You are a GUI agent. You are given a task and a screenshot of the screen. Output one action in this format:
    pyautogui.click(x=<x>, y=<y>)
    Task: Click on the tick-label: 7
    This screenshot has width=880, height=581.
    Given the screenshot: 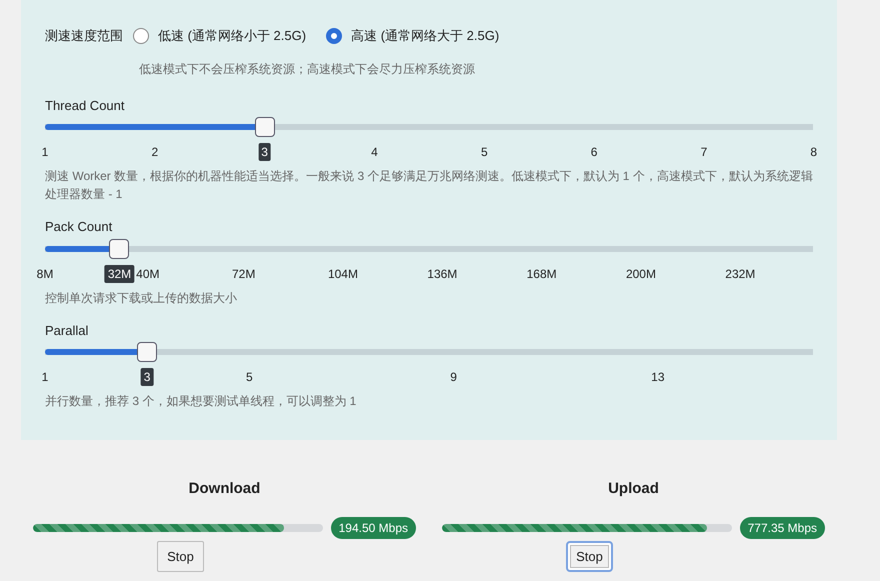 What is the action you would take?
    pyautogui.click(x=704, y=152)
    